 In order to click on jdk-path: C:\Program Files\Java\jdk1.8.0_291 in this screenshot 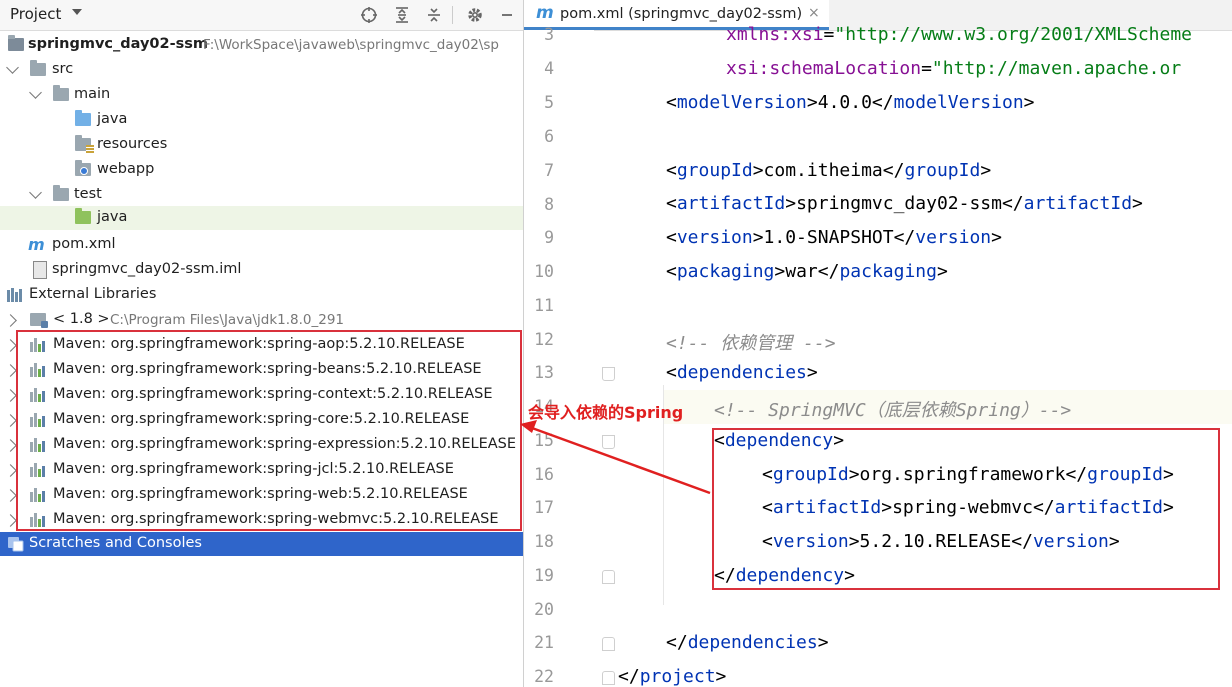, I will do `click(227, 320)`.